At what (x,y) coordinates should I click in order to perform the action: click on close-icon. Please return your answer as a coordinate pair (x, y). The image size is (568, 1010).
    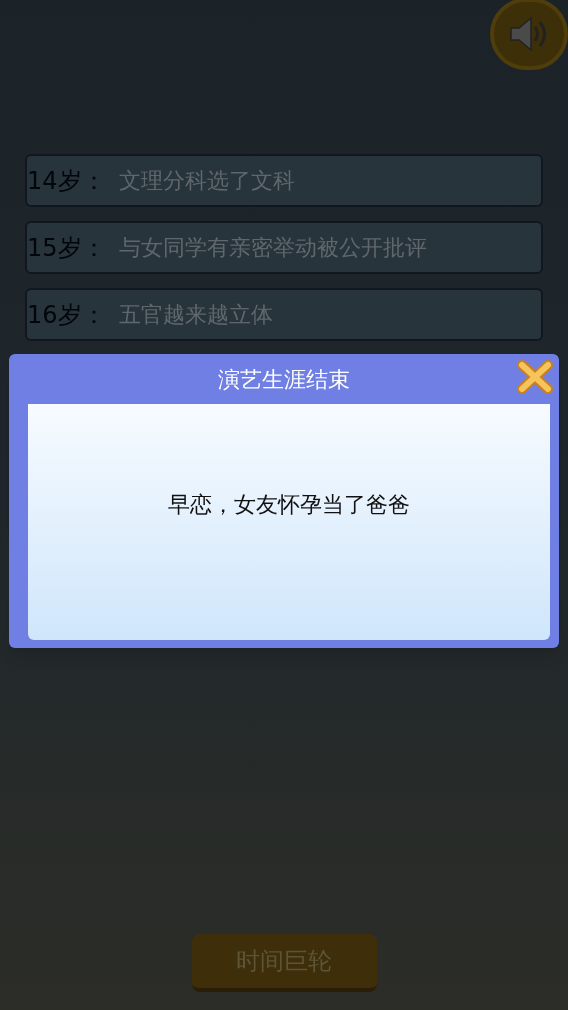
    Looking at the image, I should click on (535, 377).